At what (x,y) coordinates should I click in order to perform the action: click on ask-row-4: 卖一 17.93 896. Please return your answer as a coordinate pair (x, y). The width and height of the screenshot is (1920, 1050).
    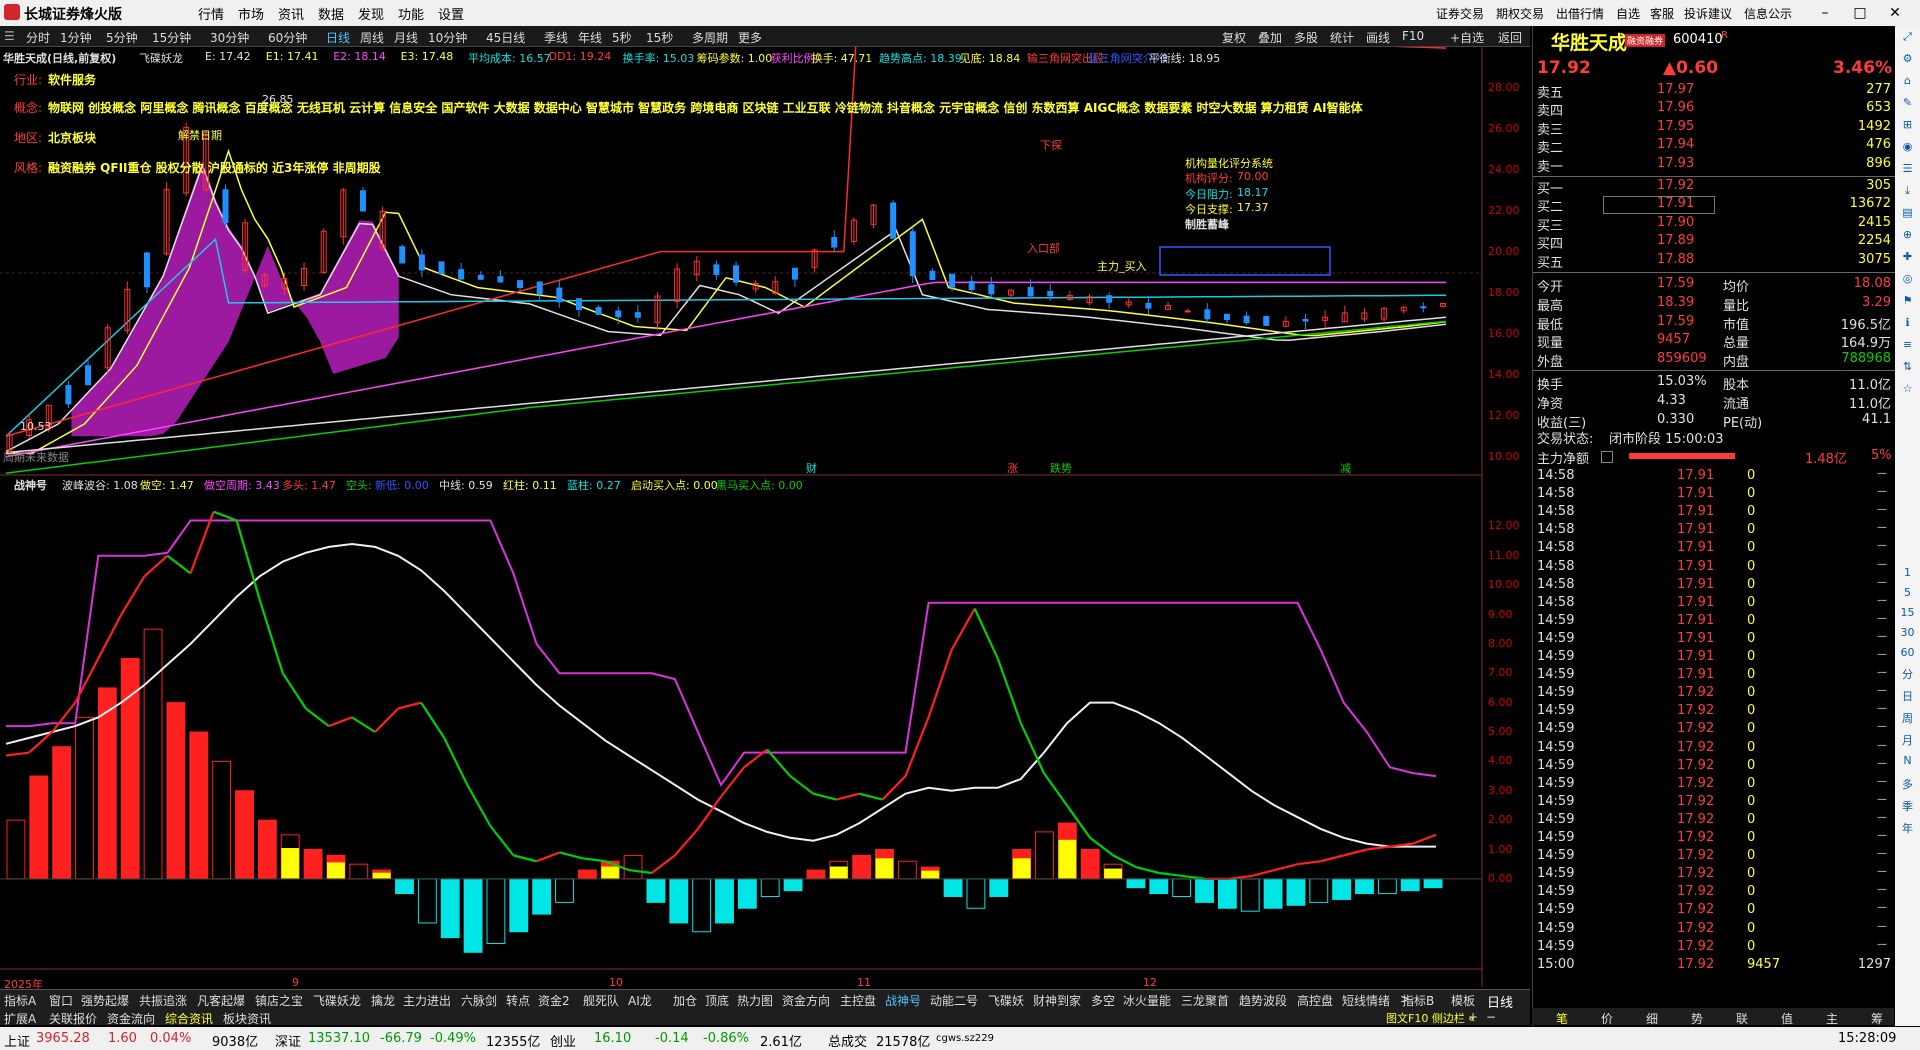
    Looking at the image, I should click on (1714, 165).